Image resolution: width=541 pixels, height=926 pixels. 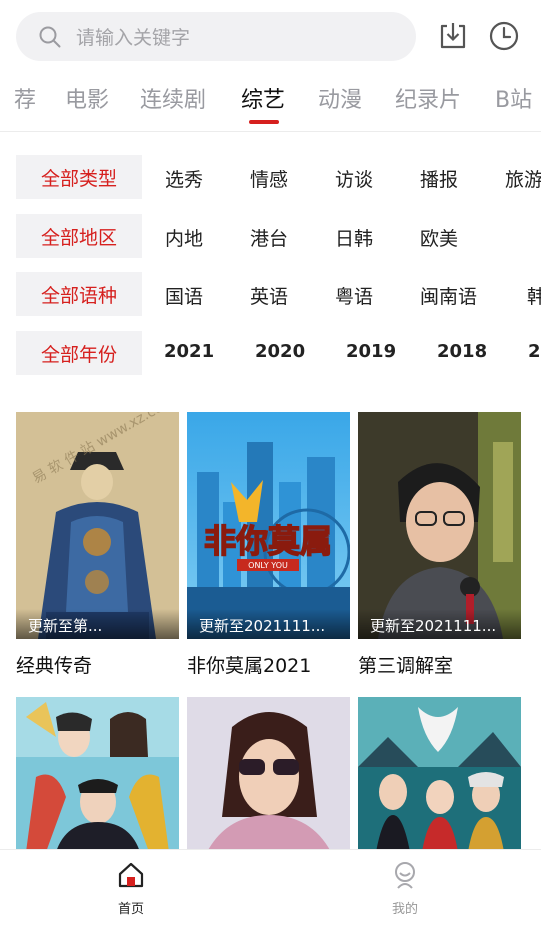 What do you see at coordinates (268, 565) in the screenshot?
I see `poster-sub-text: ONLY YOU` at bounding box center [268, 565].